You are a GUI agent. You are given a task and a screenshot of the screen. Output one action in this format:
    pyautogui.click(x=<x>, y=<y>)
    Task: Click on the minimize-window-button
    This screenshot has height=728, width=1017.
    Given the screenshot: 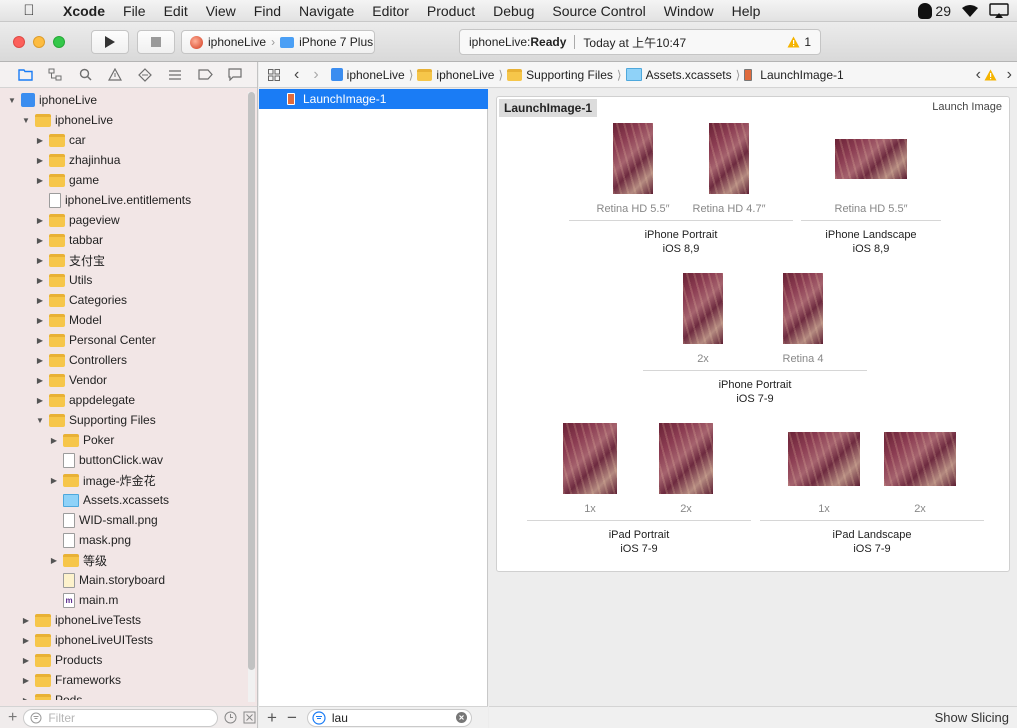 What is the action you would take?
    pyautogui.click(x=39, y=42)
    